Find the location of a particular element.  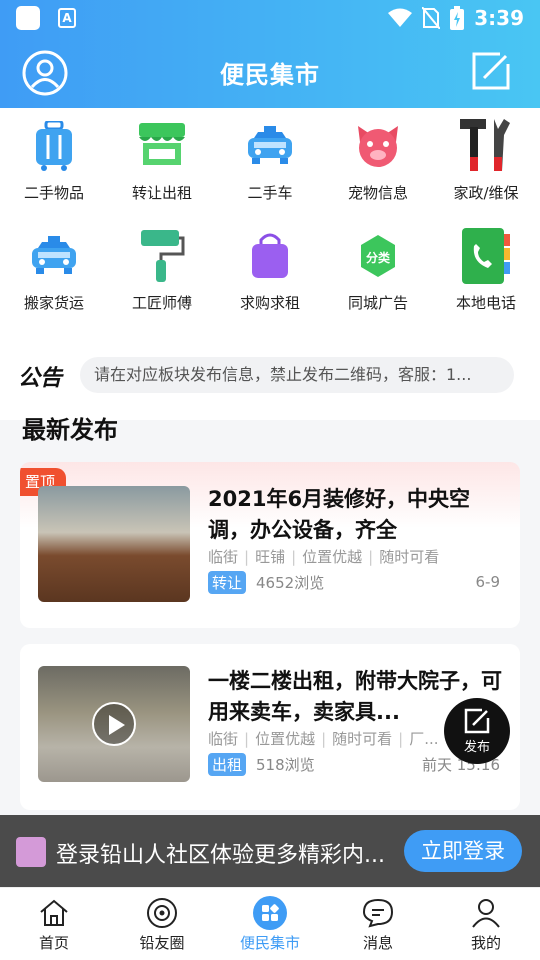

publish-button: 发布 is located at coordinates (477, 731).